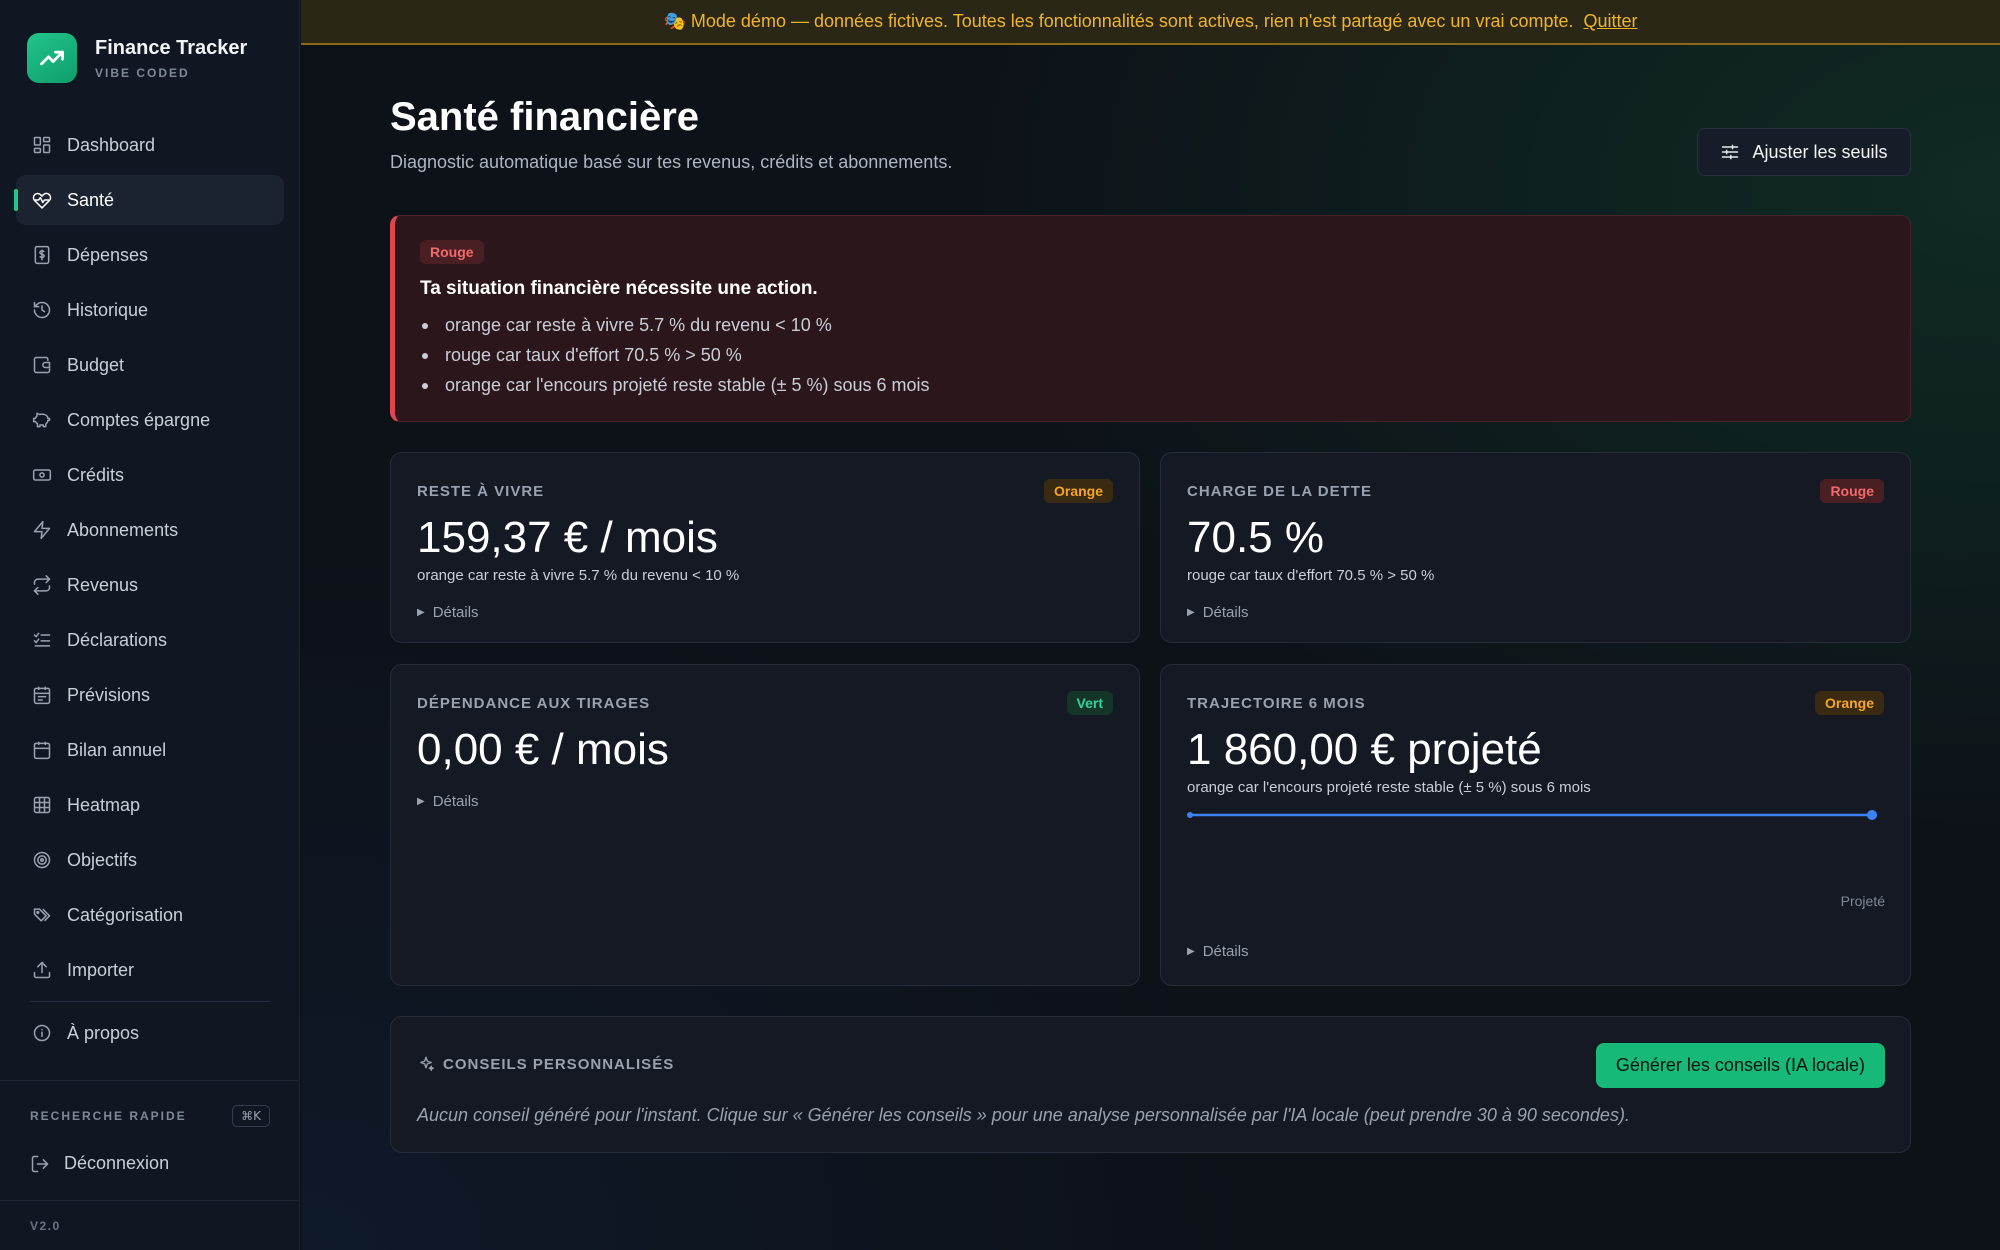 This screenshot has width=2000, height=1250. Describe the element at coordinates (96, 474) in the screenshot. I see `sidebar-item-label: Crédits` at that location.